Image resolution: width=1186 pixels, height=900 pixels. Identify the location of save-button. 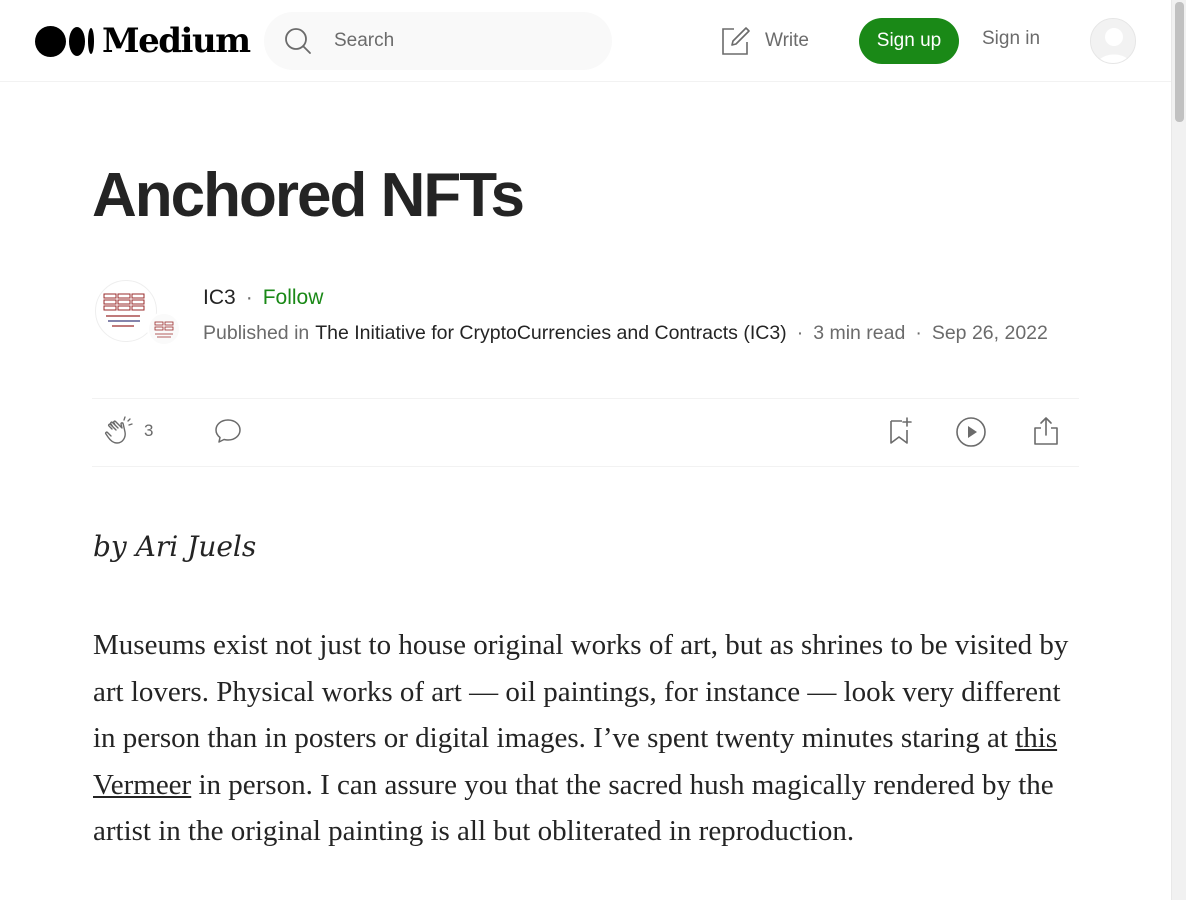
(900, 431).